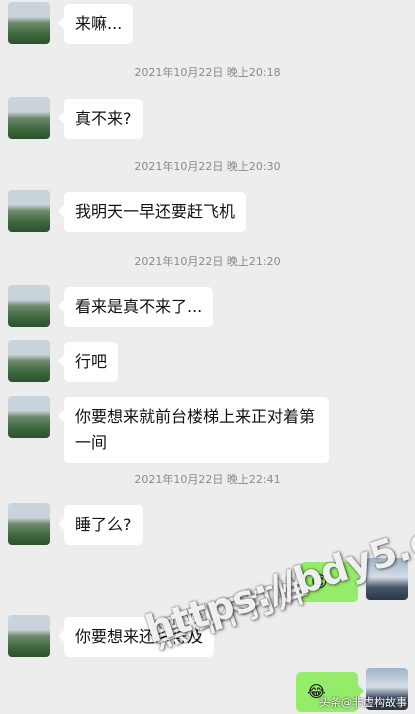 Image resolution: width=415 pixels, height=714 pixels. Describe the element at coordinates (103, 524) in the screenshot. I see `message-text: 睡了么?` at that location.